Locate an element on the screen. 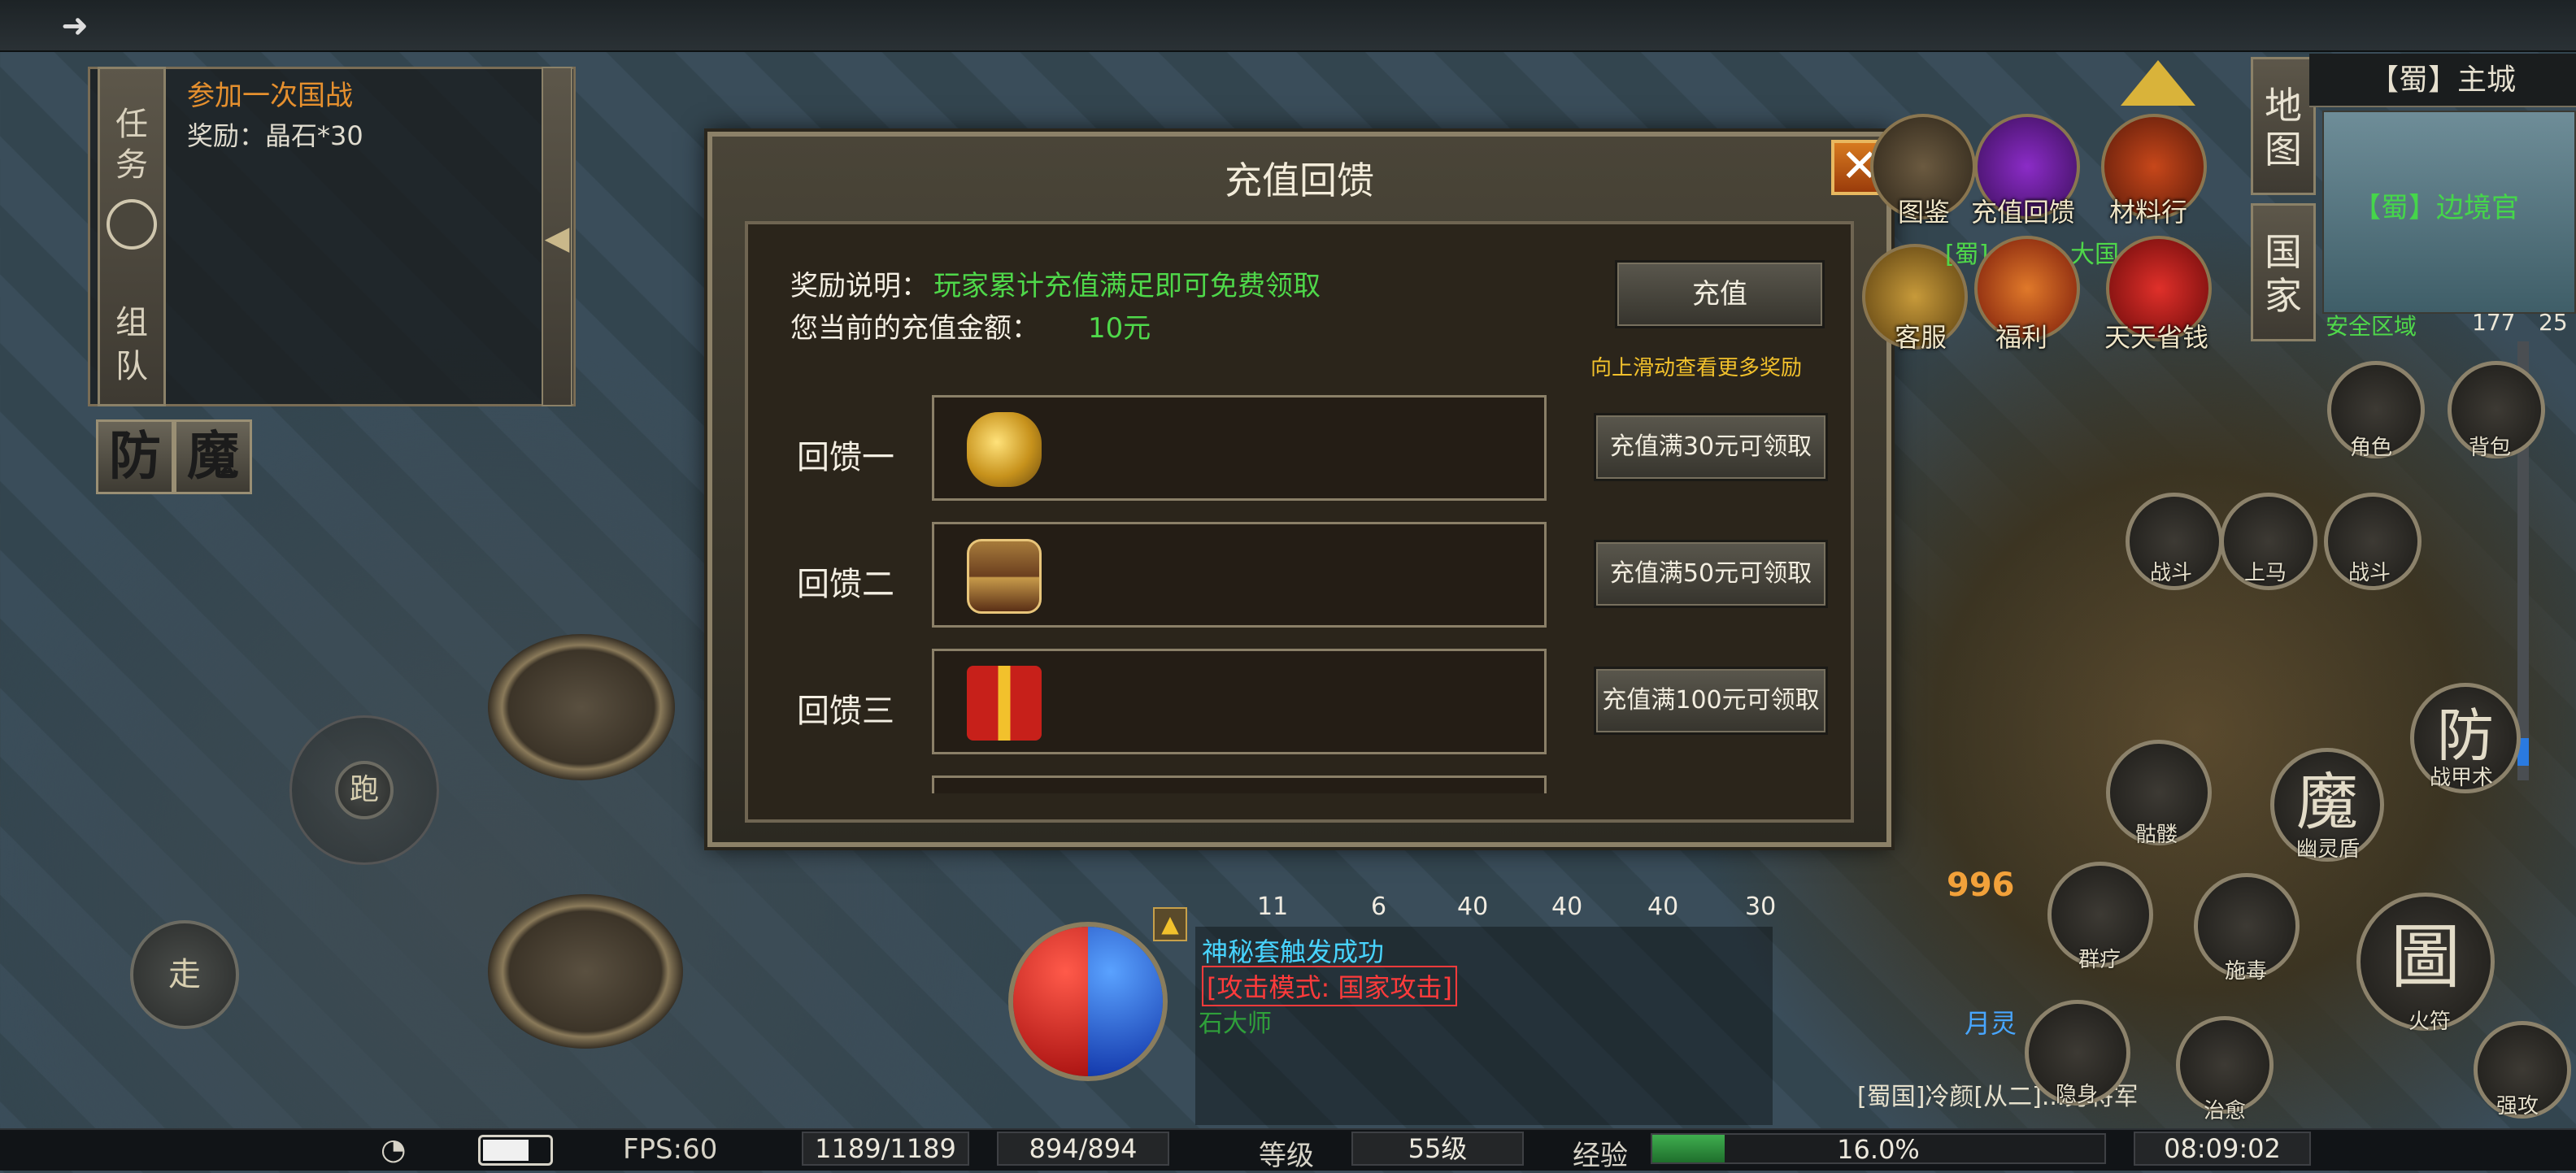 The image size is (2576, 1173). level-value: 55级 is located at coordinates (1437, 1149).